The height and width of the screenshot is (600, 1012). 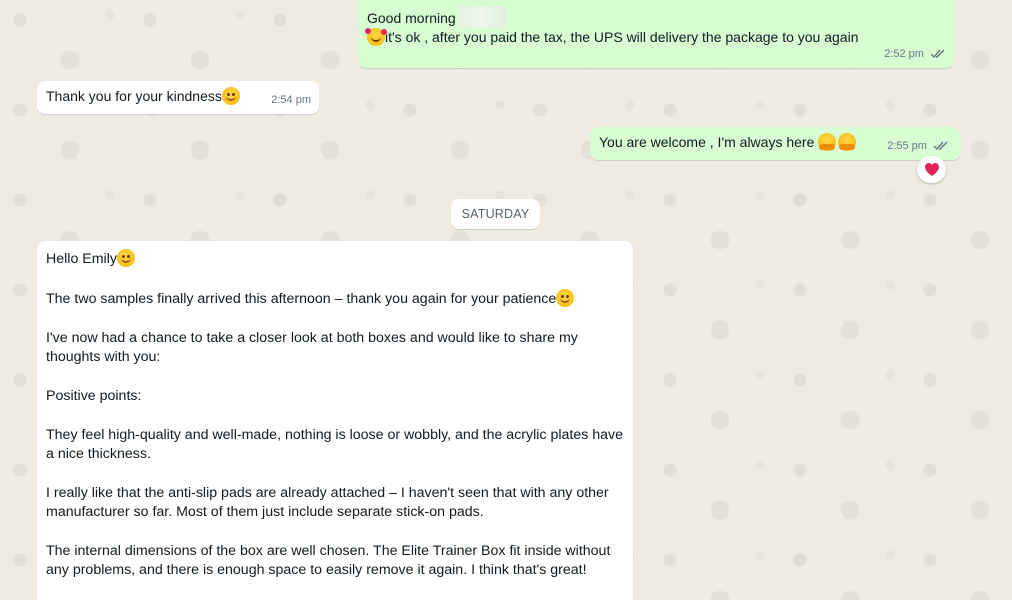 I want to click on message-time: 2:55 pm, so click(x=907, y=146).